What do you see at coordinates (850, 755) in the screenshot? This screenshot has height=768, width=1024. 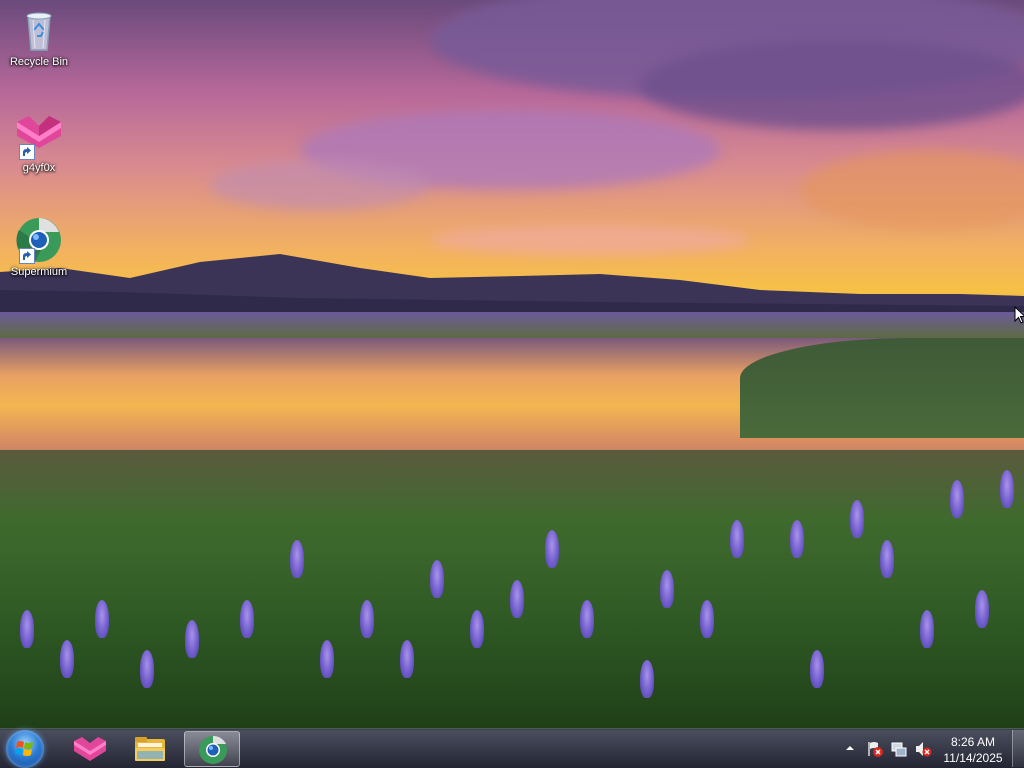 I see `show-hidden-icons-arrow` at bounding box center [850, 755].